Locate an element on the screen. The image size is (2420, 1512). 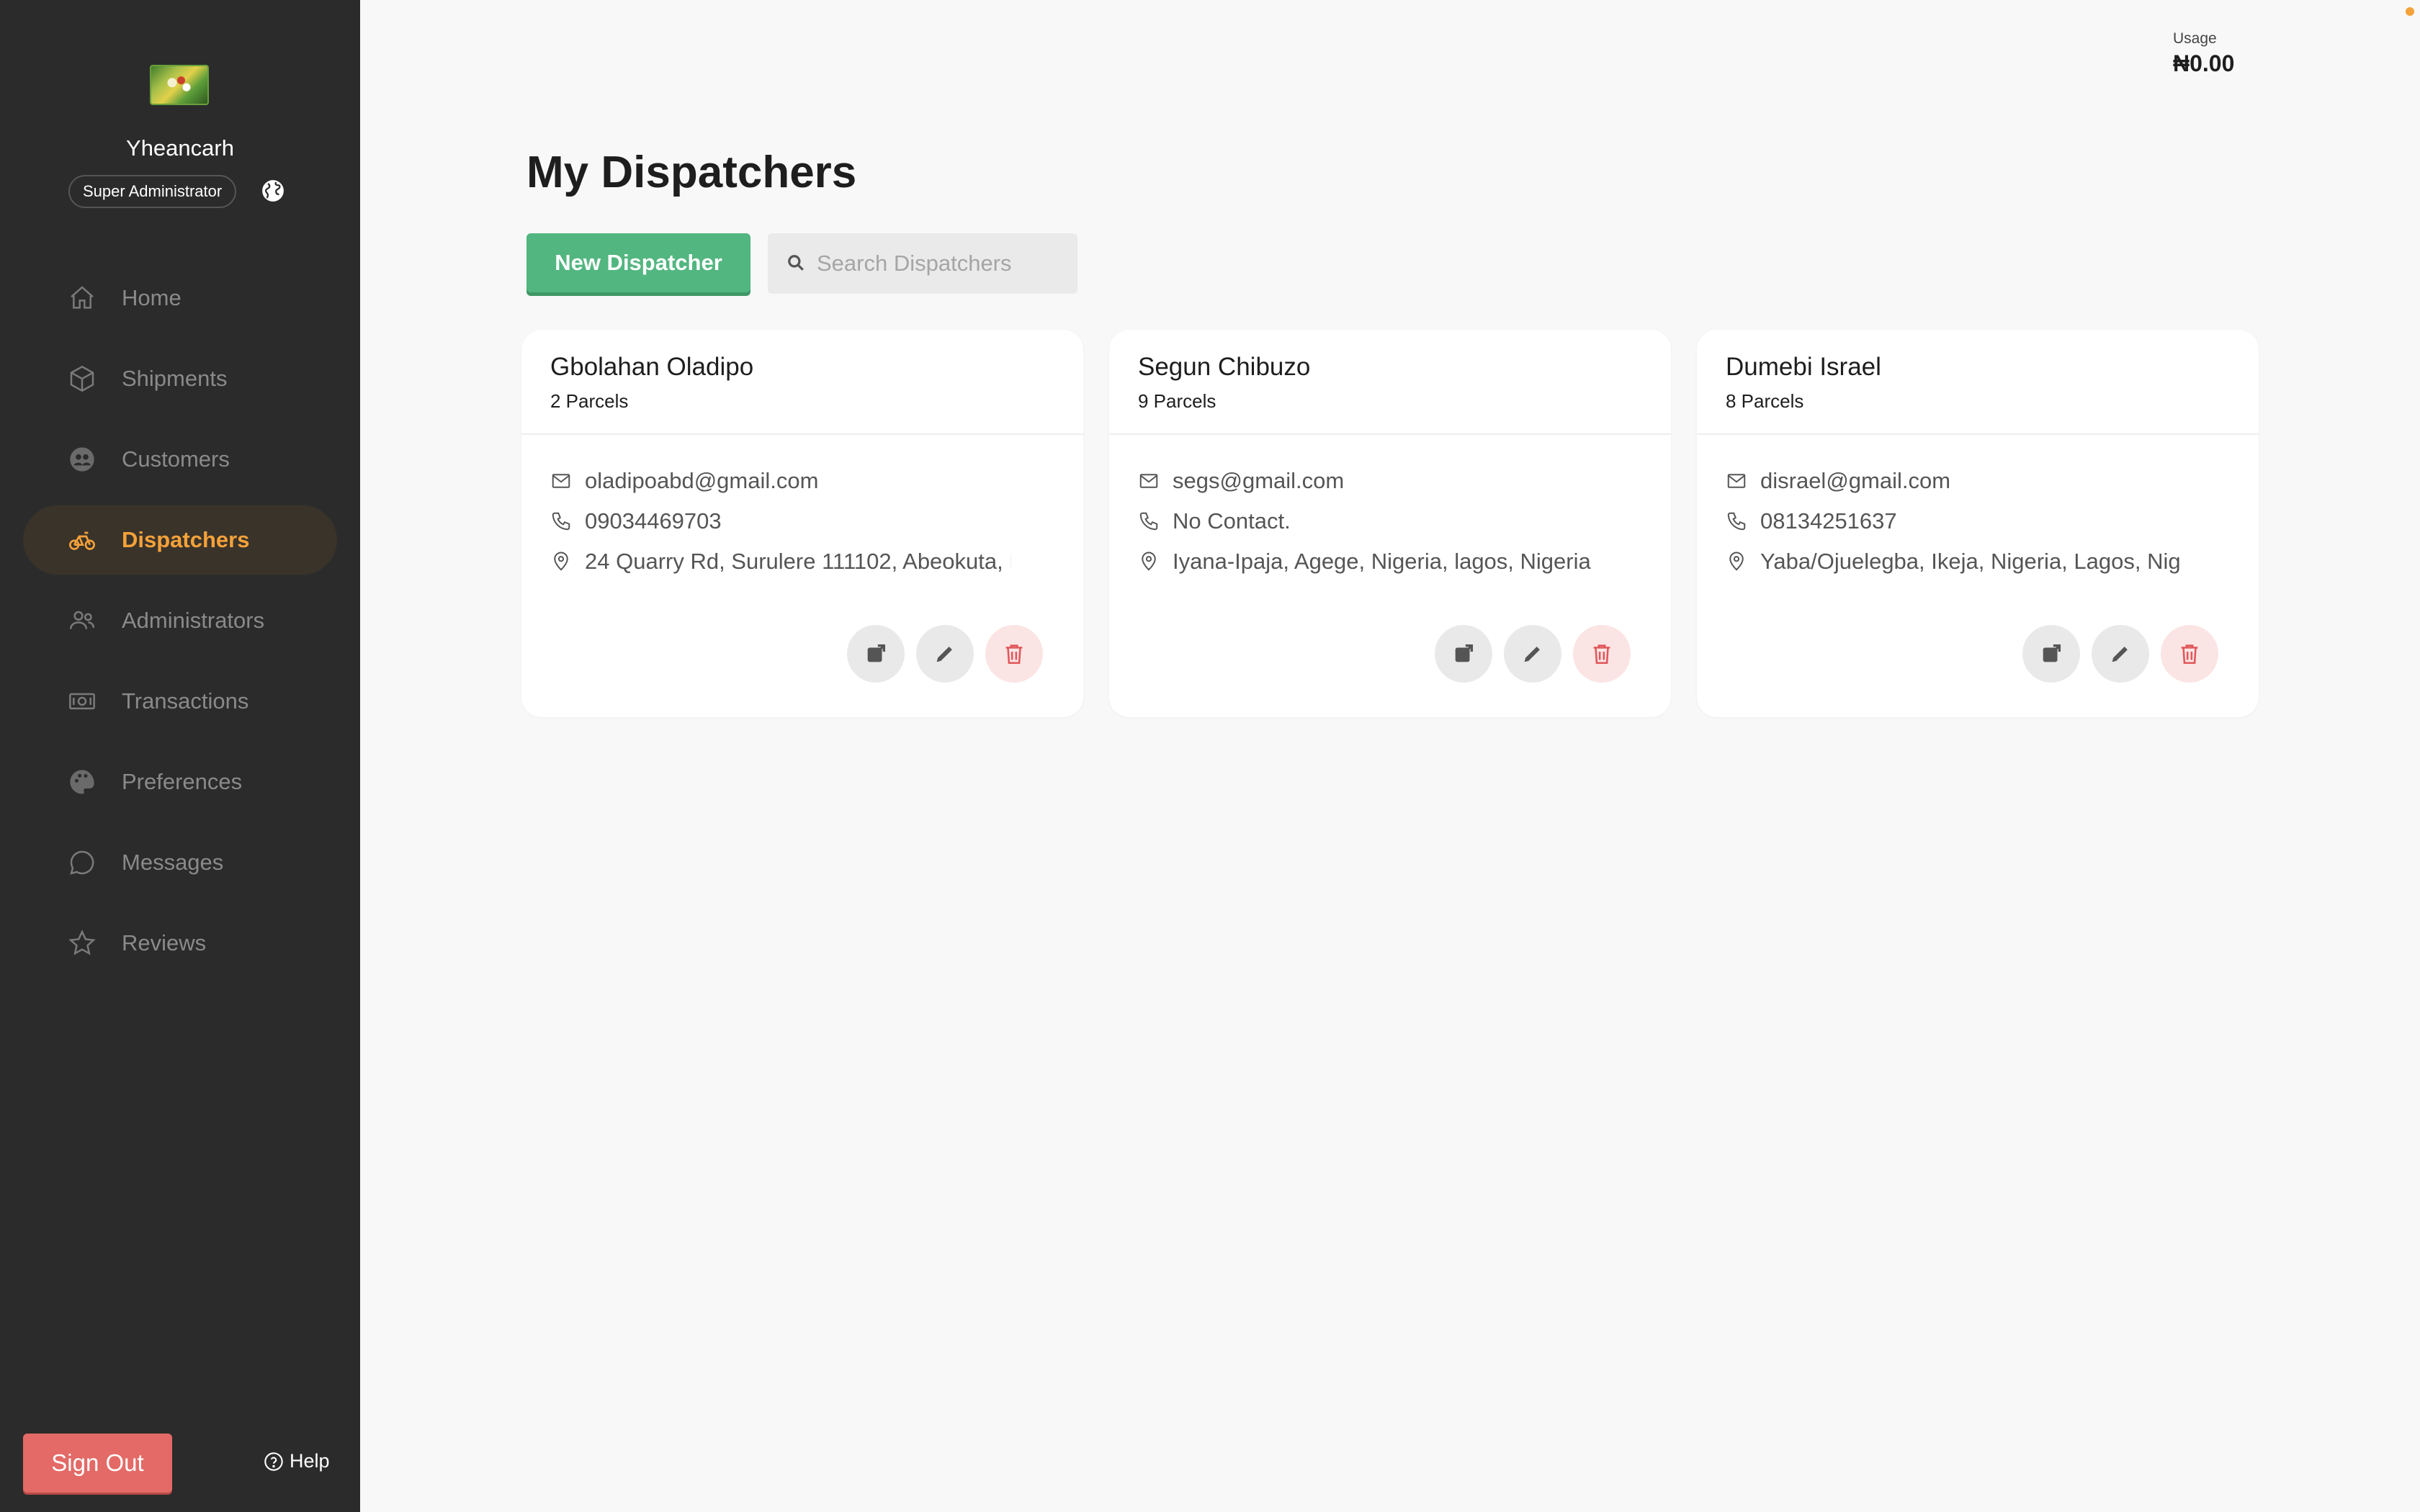
dispatcher-phone: 09034469703 is located at coordinates (653, 521).